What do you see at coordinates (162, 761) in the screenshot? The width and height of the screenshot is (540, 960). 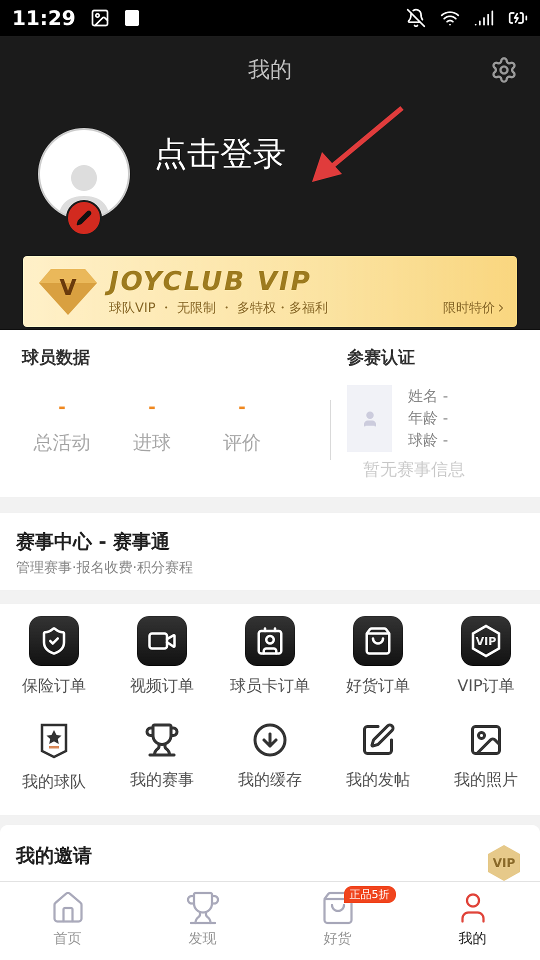 I see `menu-shortcut: 我的赛事` at bounding box center [162, 761].